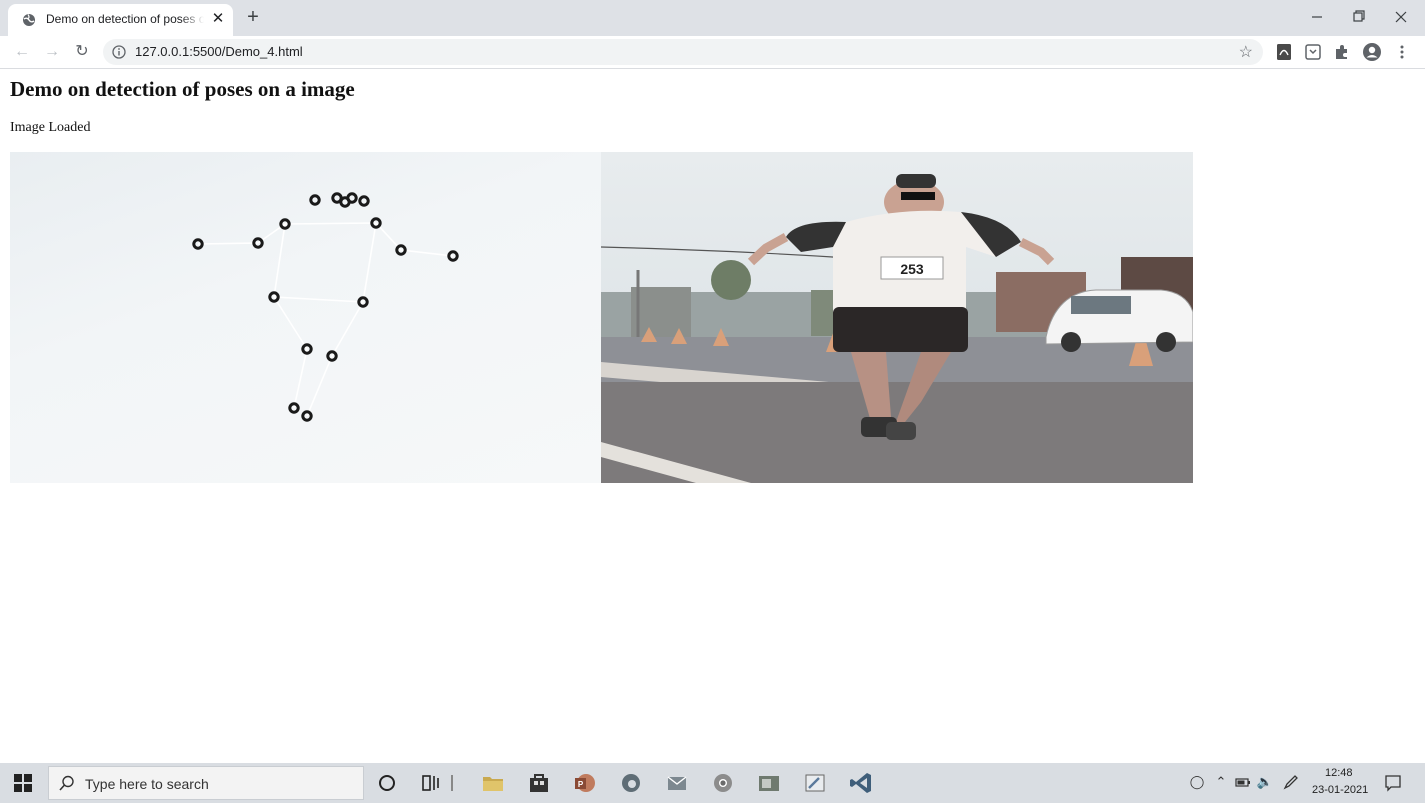  I want to click on search-placeholder: Type here to search, so click(147, 784).